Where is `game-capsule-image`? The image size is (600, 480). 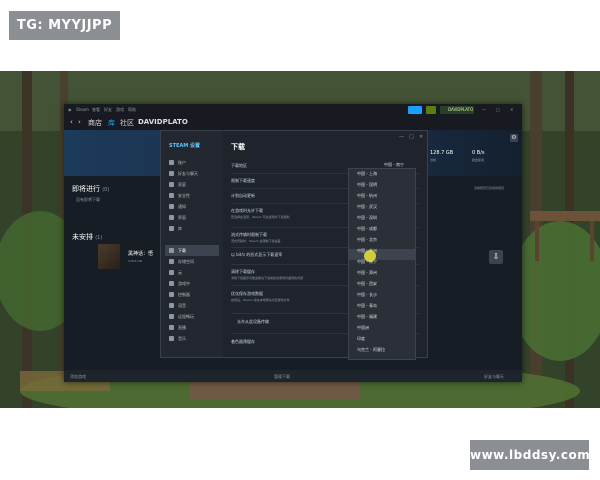 game-capsule-image is located at coordinates (109, 256).